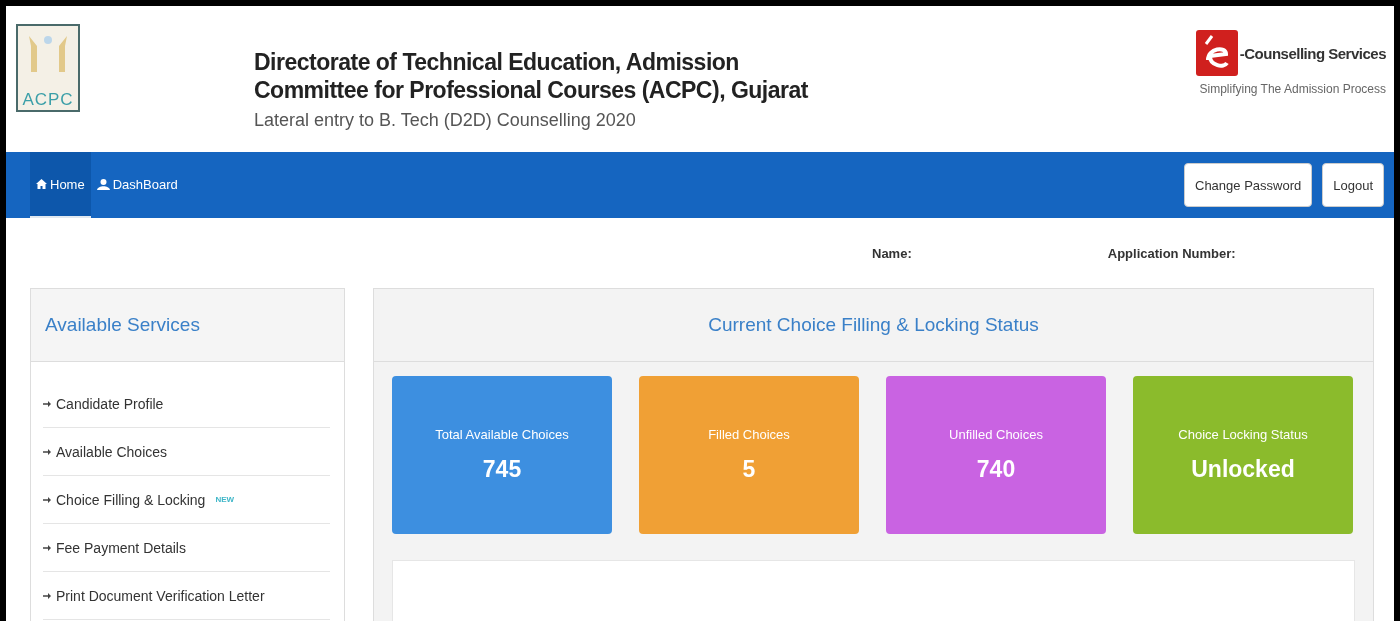 The image size is (1400, 621). Describe the element at coordinates (1243, 469) in the screenshot. I see `stat-value: Unlocked` at that location.